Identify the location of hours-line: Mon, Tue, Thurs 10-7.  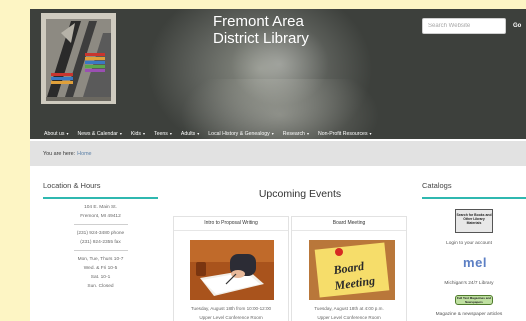
(100, 259).